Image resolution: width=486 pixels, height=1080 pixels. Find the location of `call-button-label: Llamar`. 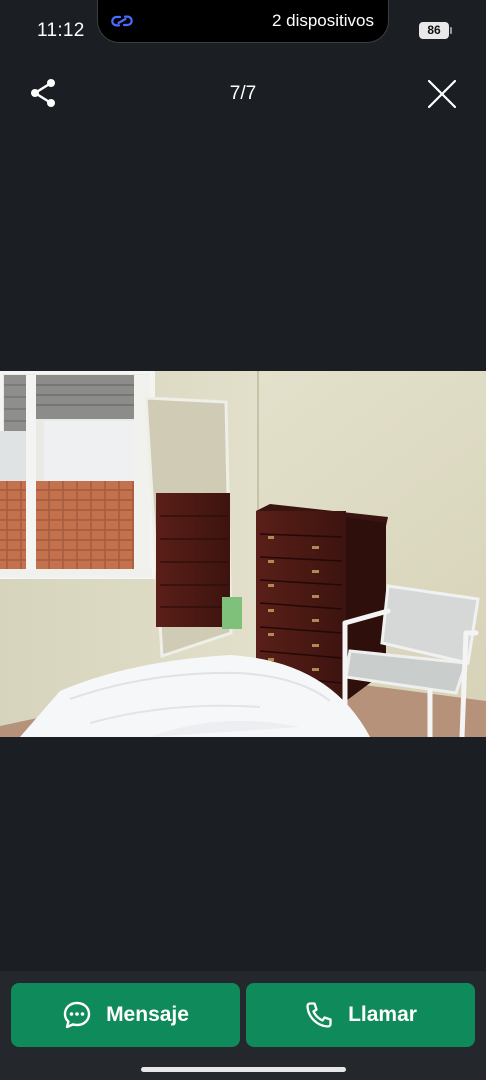

call-button-label: Llamar is located at coordinates (382, 1014).